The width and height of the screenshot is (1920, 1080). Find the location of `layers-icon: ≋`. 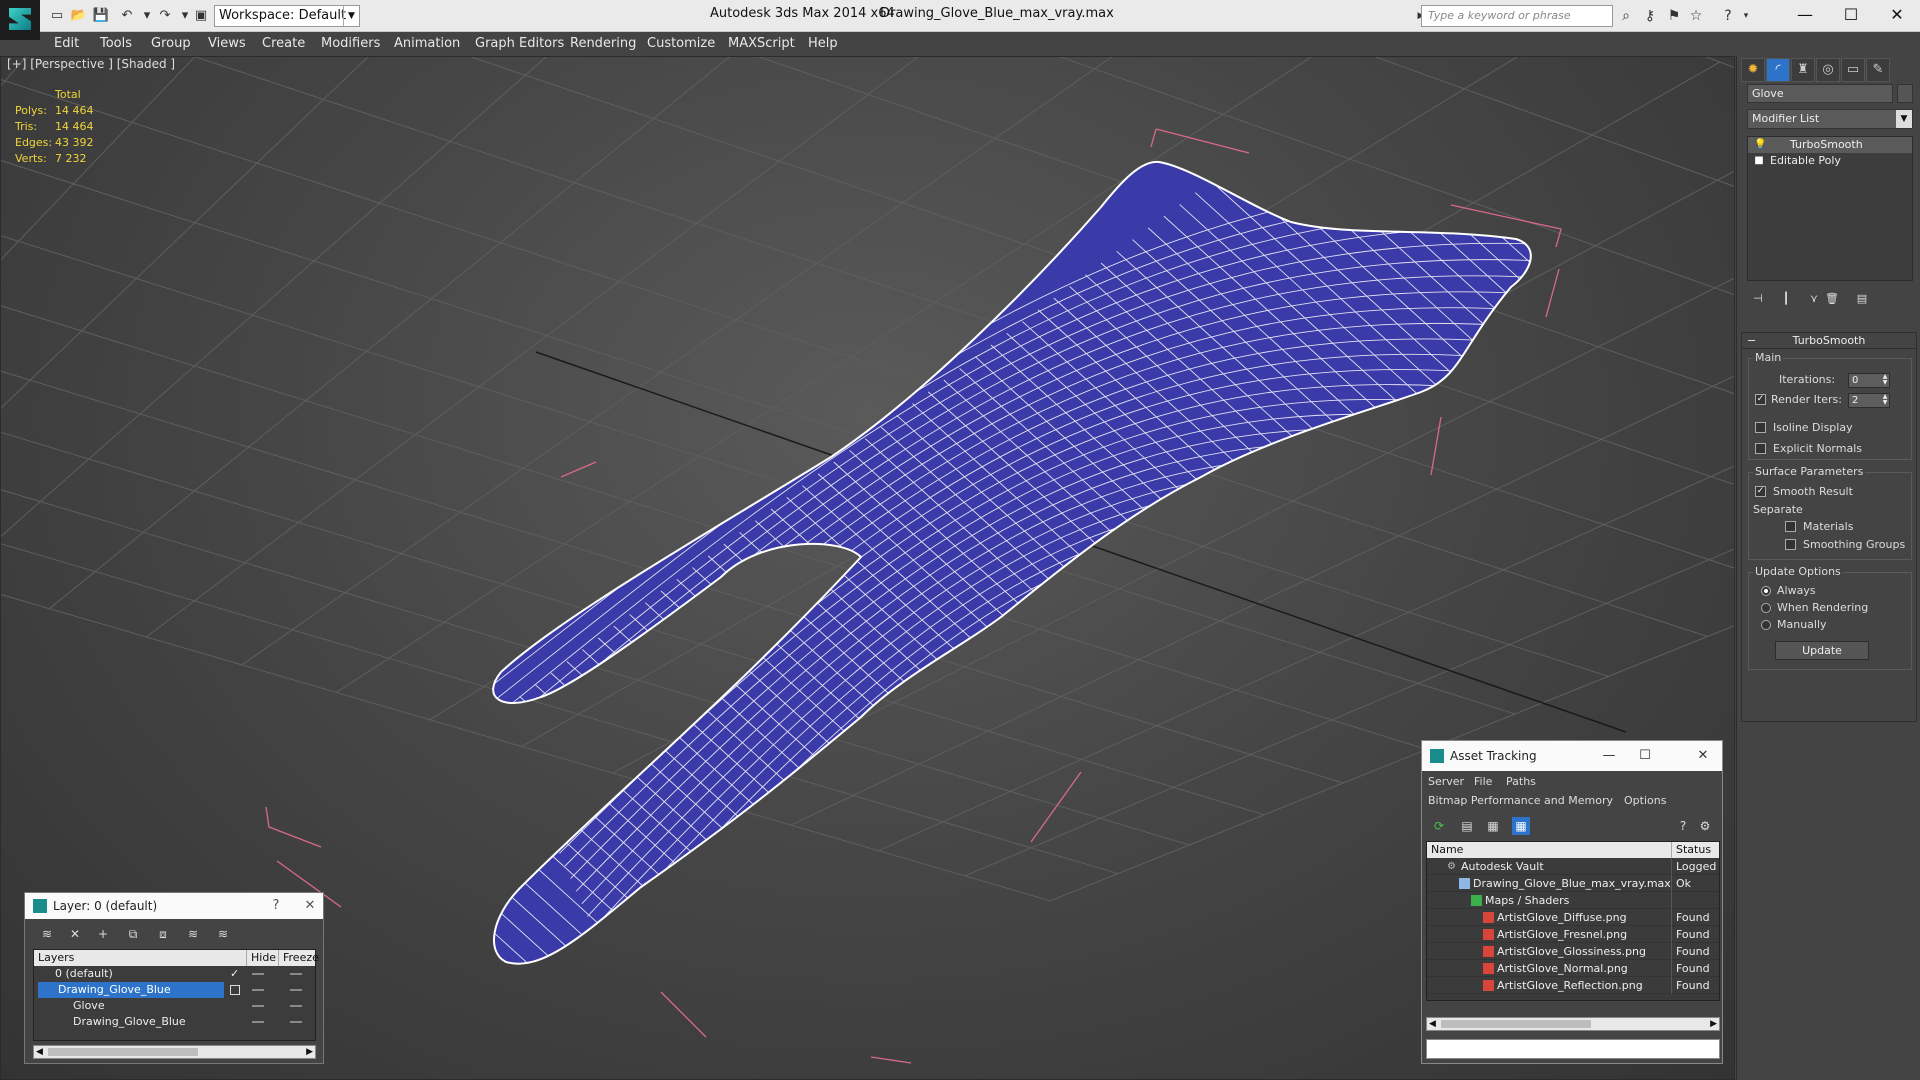

layers-icon: ≋ is located at coordinates (47, 934).